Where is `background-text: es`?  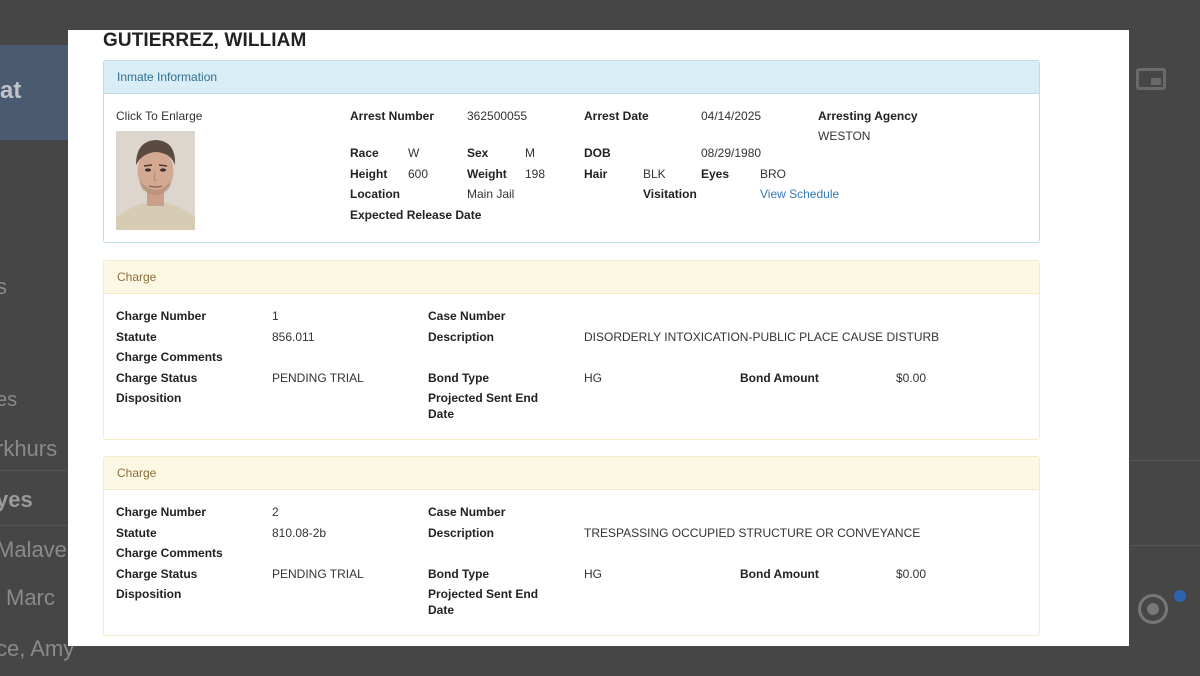
background-text: es is located at coordinates (9, 400).